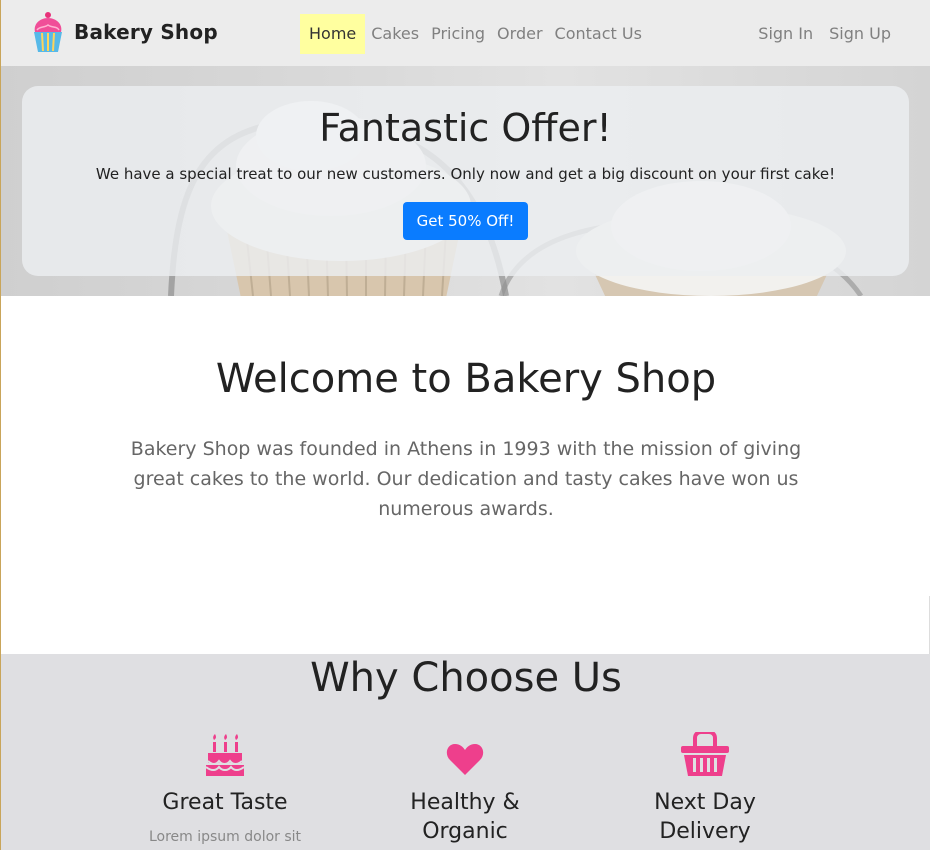 The width and height of the screenshot is (930, 850). Describe the element at coordinates (48, 32) in the screenshot. I see `cupcake-icon` at that location.